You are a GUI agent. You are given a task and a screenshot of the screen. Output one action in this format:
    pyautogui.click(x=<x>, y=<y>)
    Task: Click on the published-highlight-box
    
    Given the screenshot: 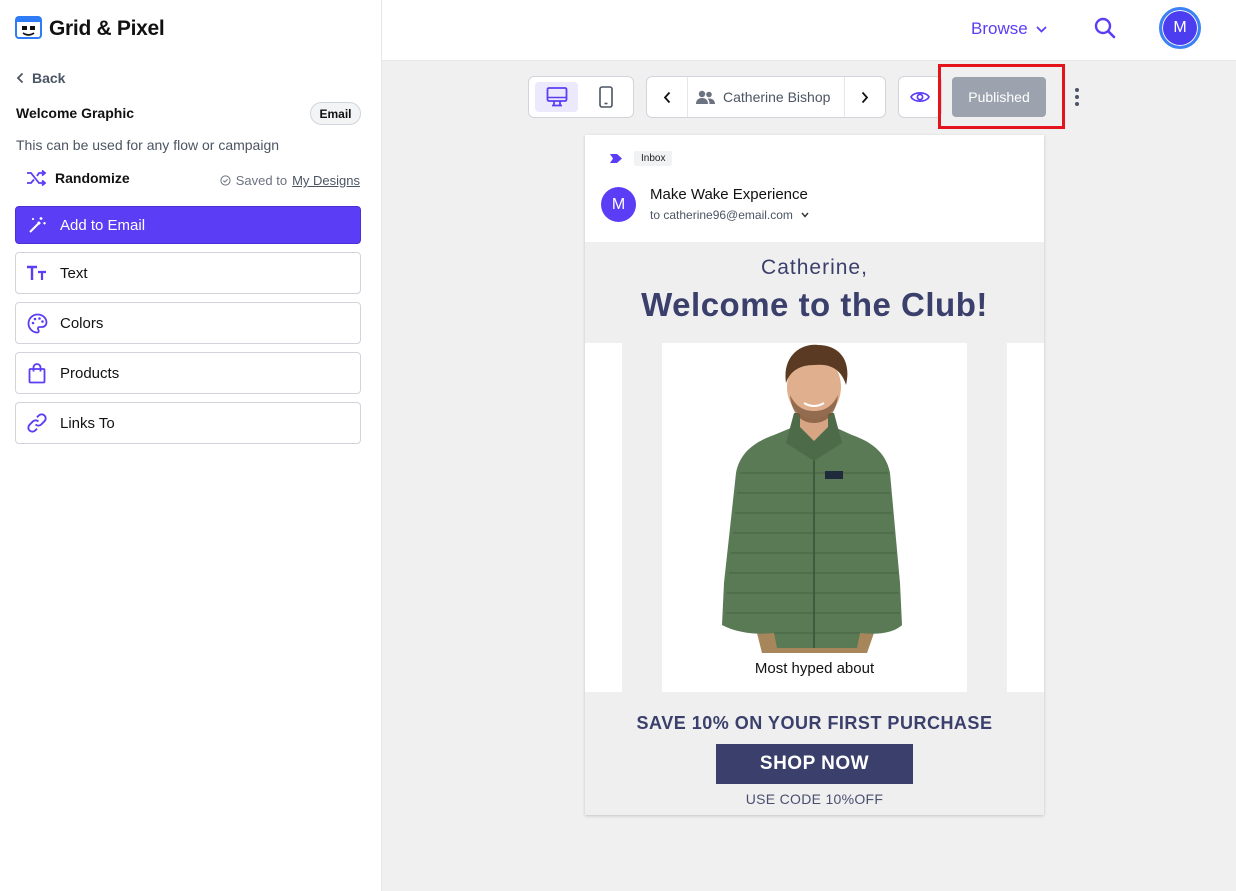 What is the action you would take?
    pyautogui.click(x=1001, y=96)
    